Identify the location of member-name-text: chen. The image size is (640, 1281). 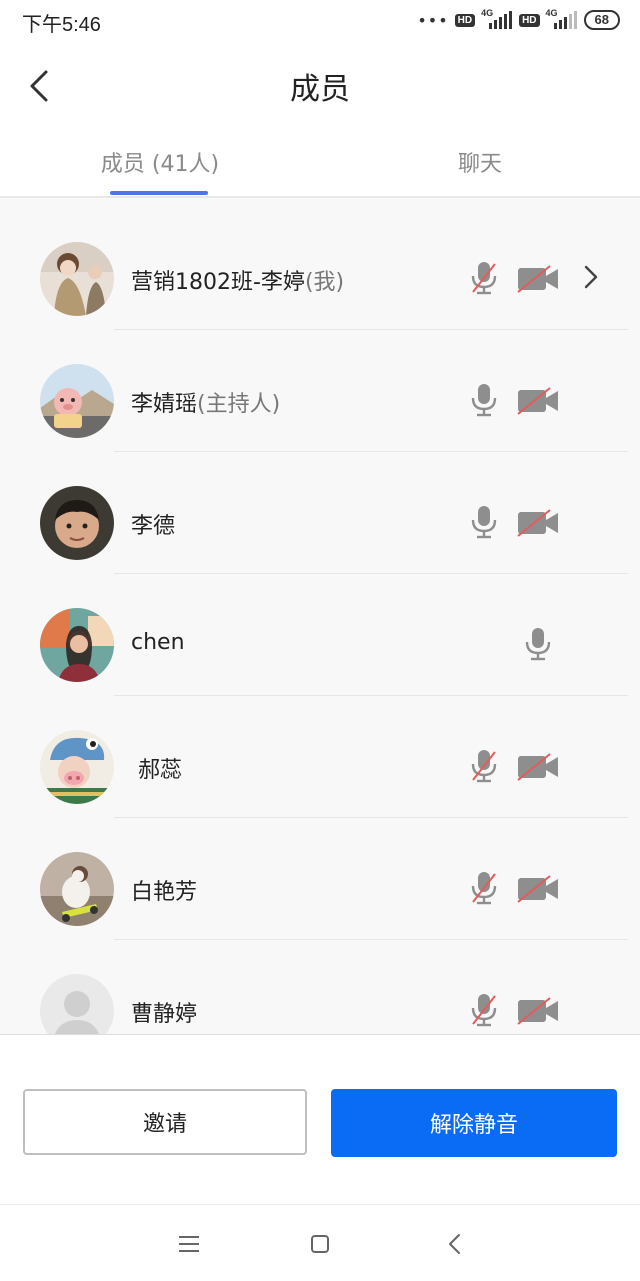
(158, 642).